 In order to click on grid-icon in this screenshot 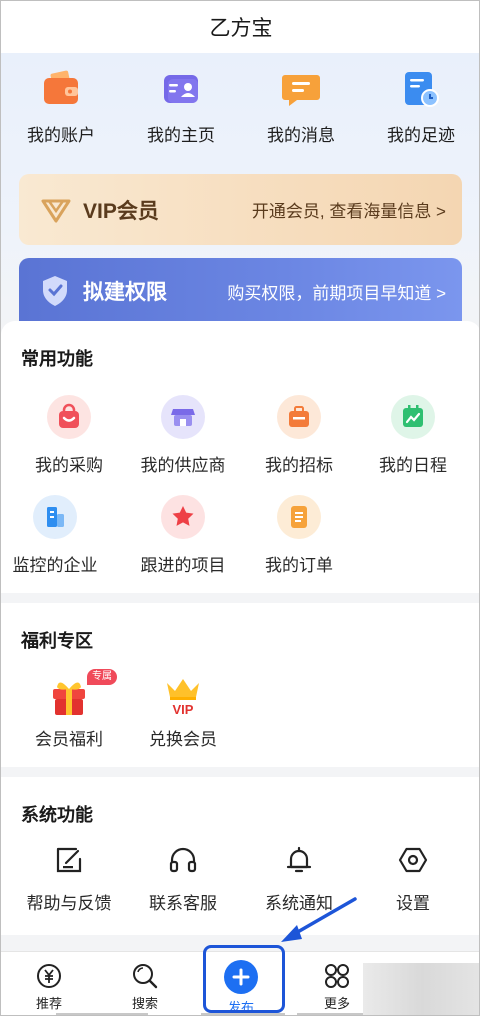, I will do `click(337, 976)`.